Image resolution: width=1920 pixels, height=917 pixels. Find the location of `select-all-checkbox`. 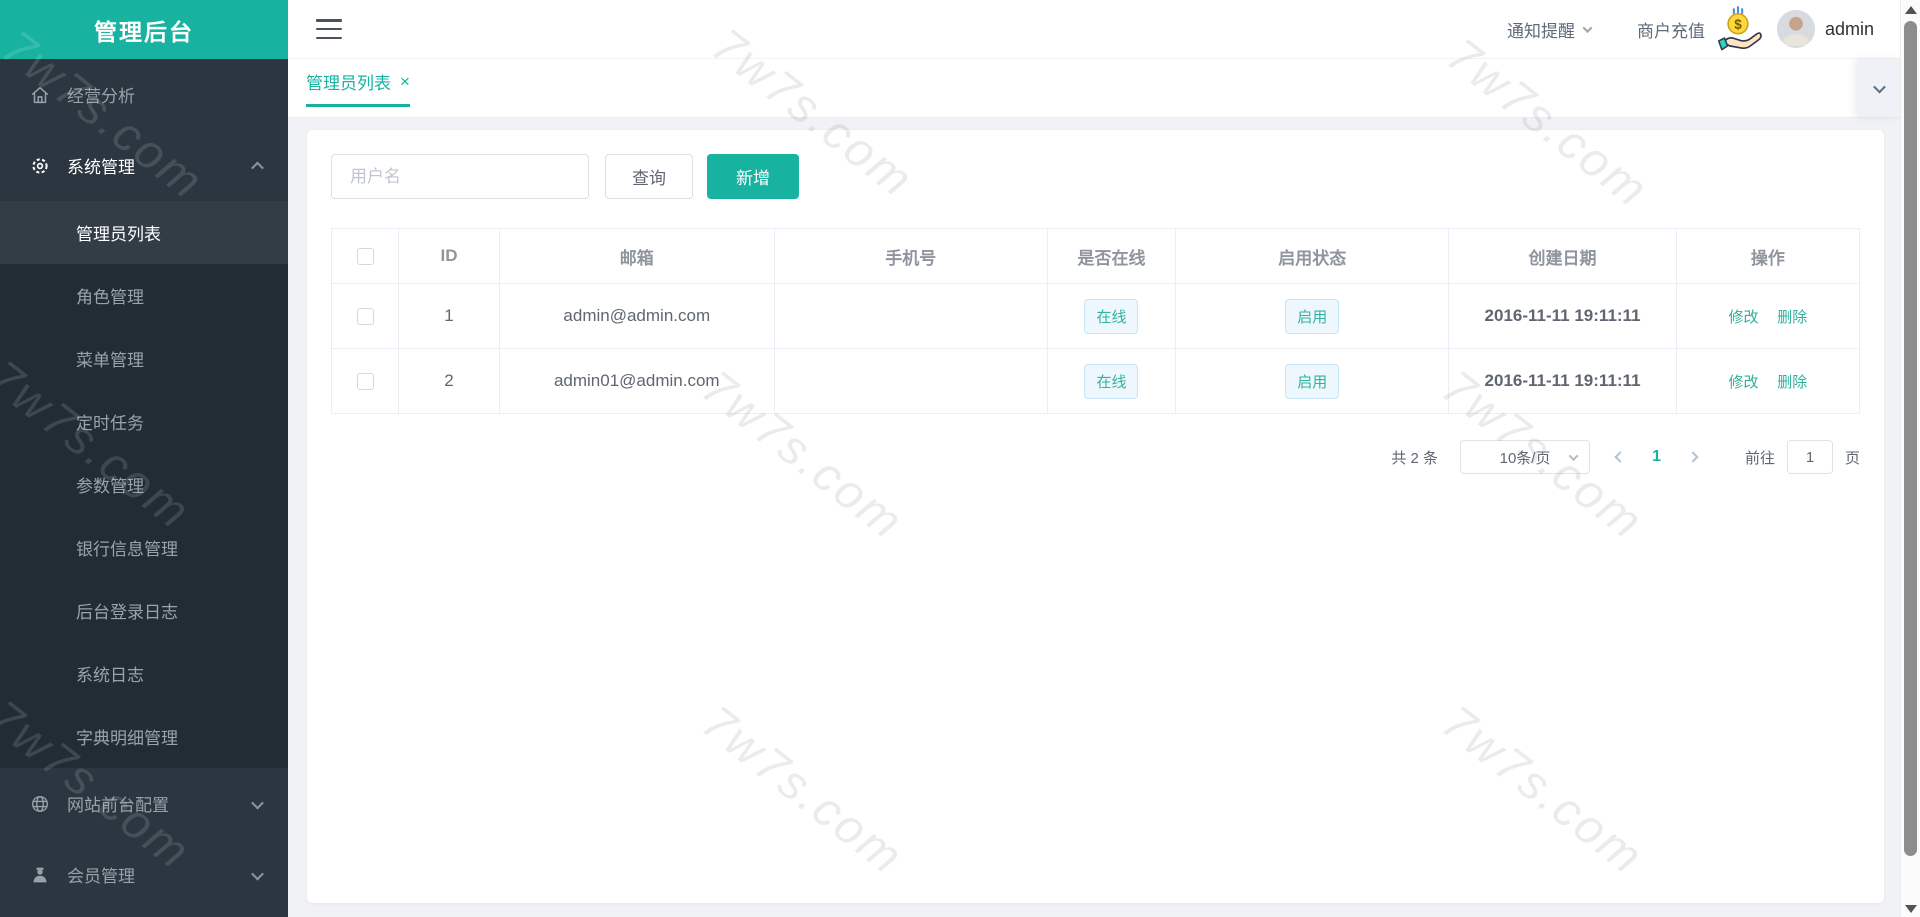

select-all-checkbox is located at coordinates (365, 257).